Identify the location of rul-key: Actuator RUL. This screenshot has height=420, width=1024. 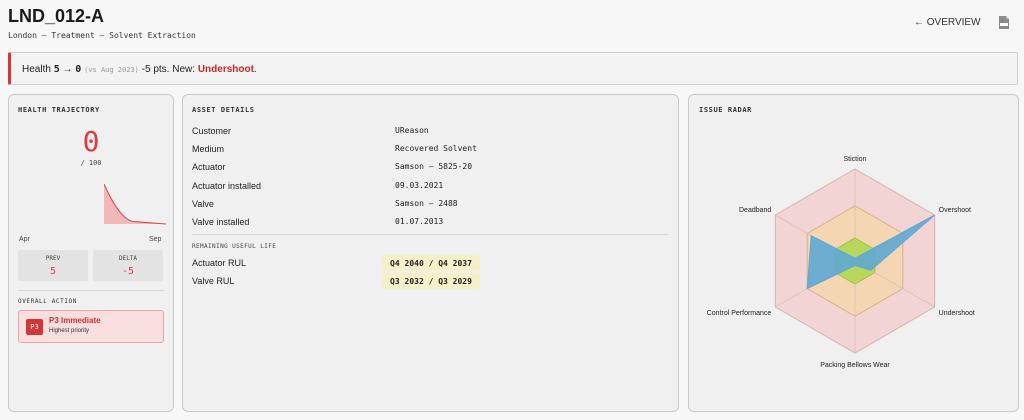
(219, 263).